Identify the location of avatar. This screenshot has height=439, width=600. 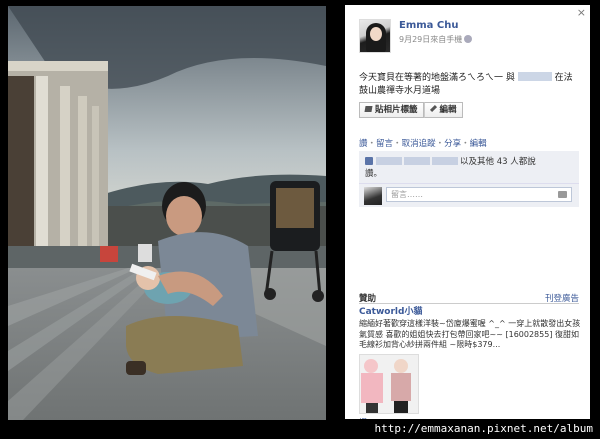
(375, 36).